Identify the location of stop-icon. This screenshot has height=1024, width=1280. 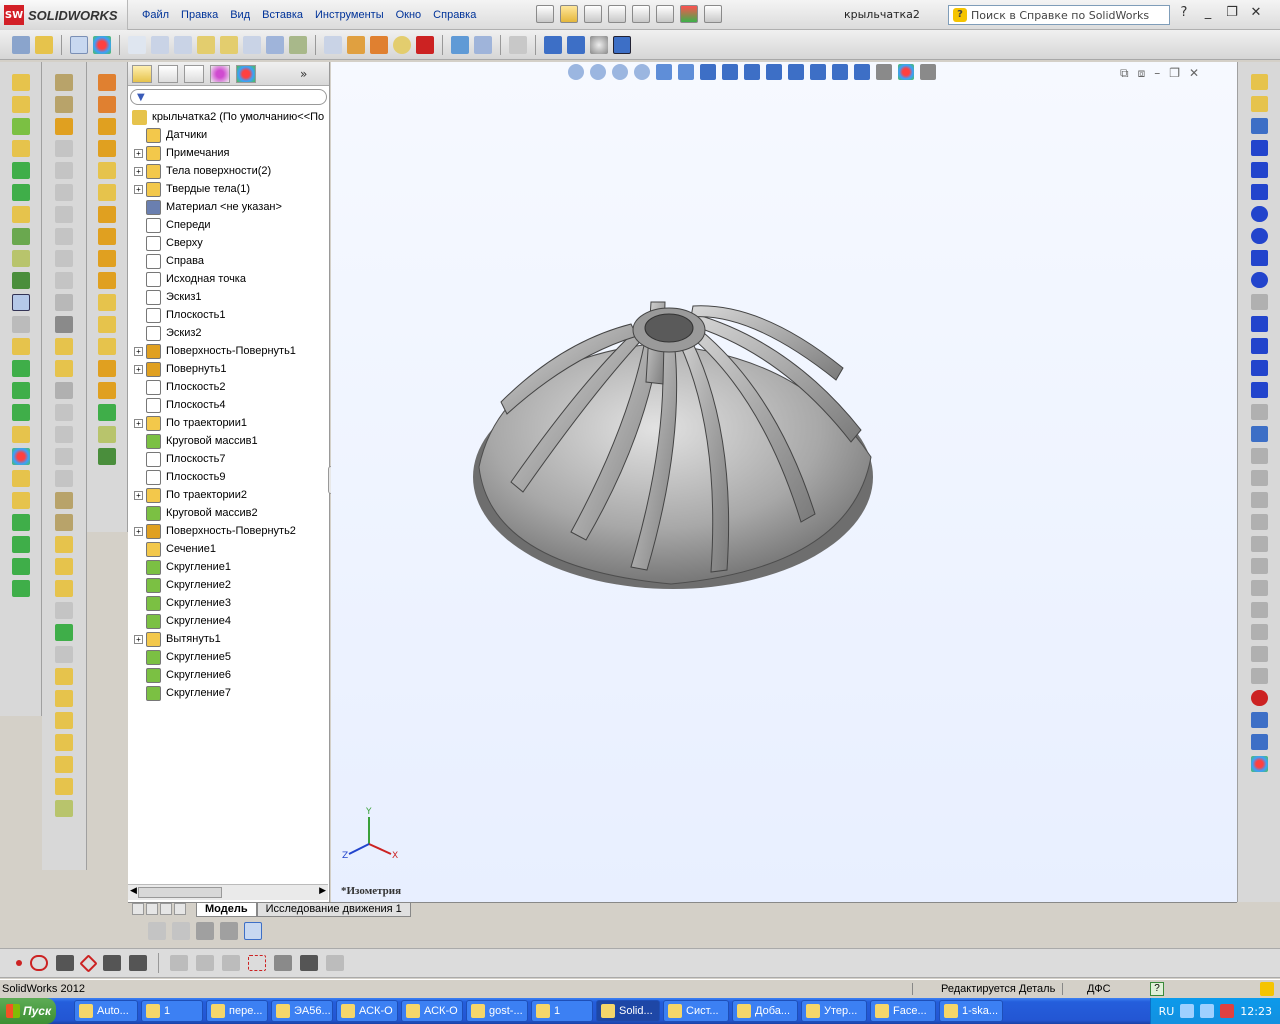
(425, 44).